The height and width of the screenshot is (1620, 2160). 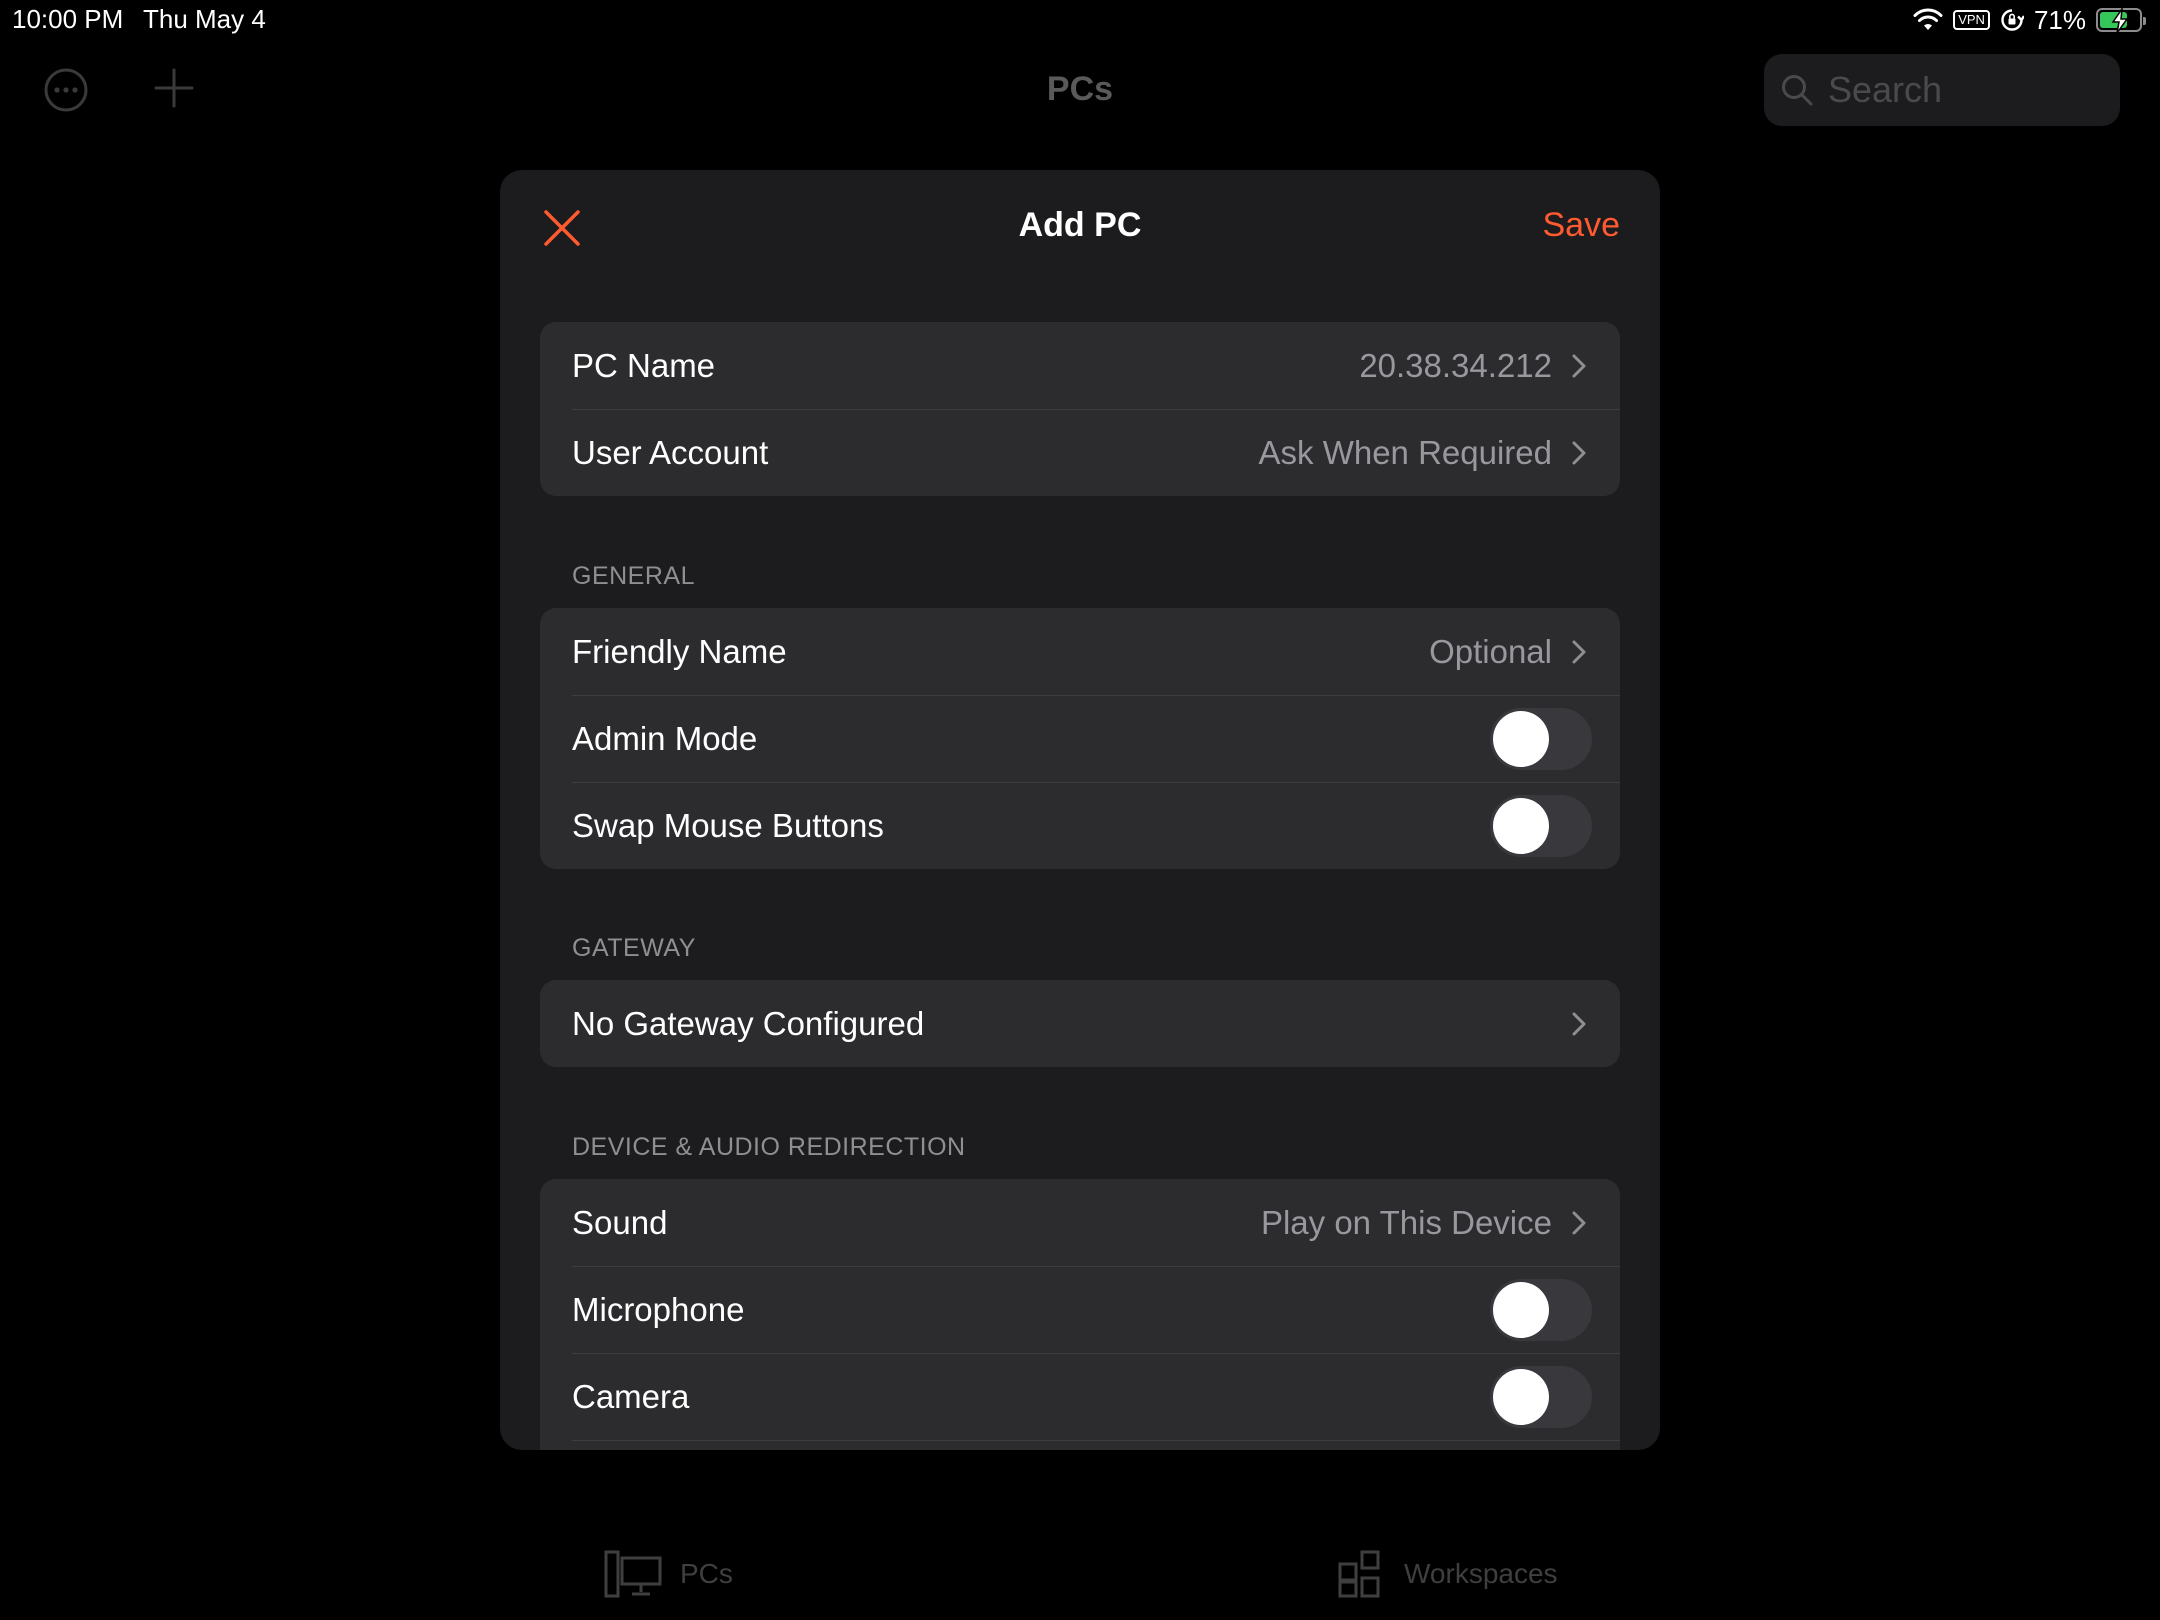 I want to click on camera-row: Camera, so click(x=1080, y=1396).